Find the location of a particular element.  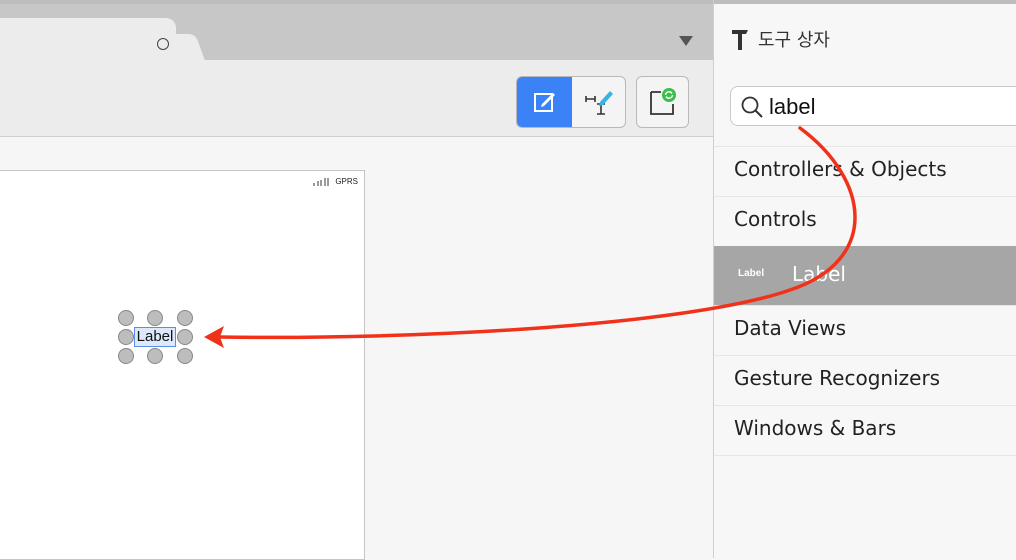

category-label: Controls is located at coordinates (775, 219).